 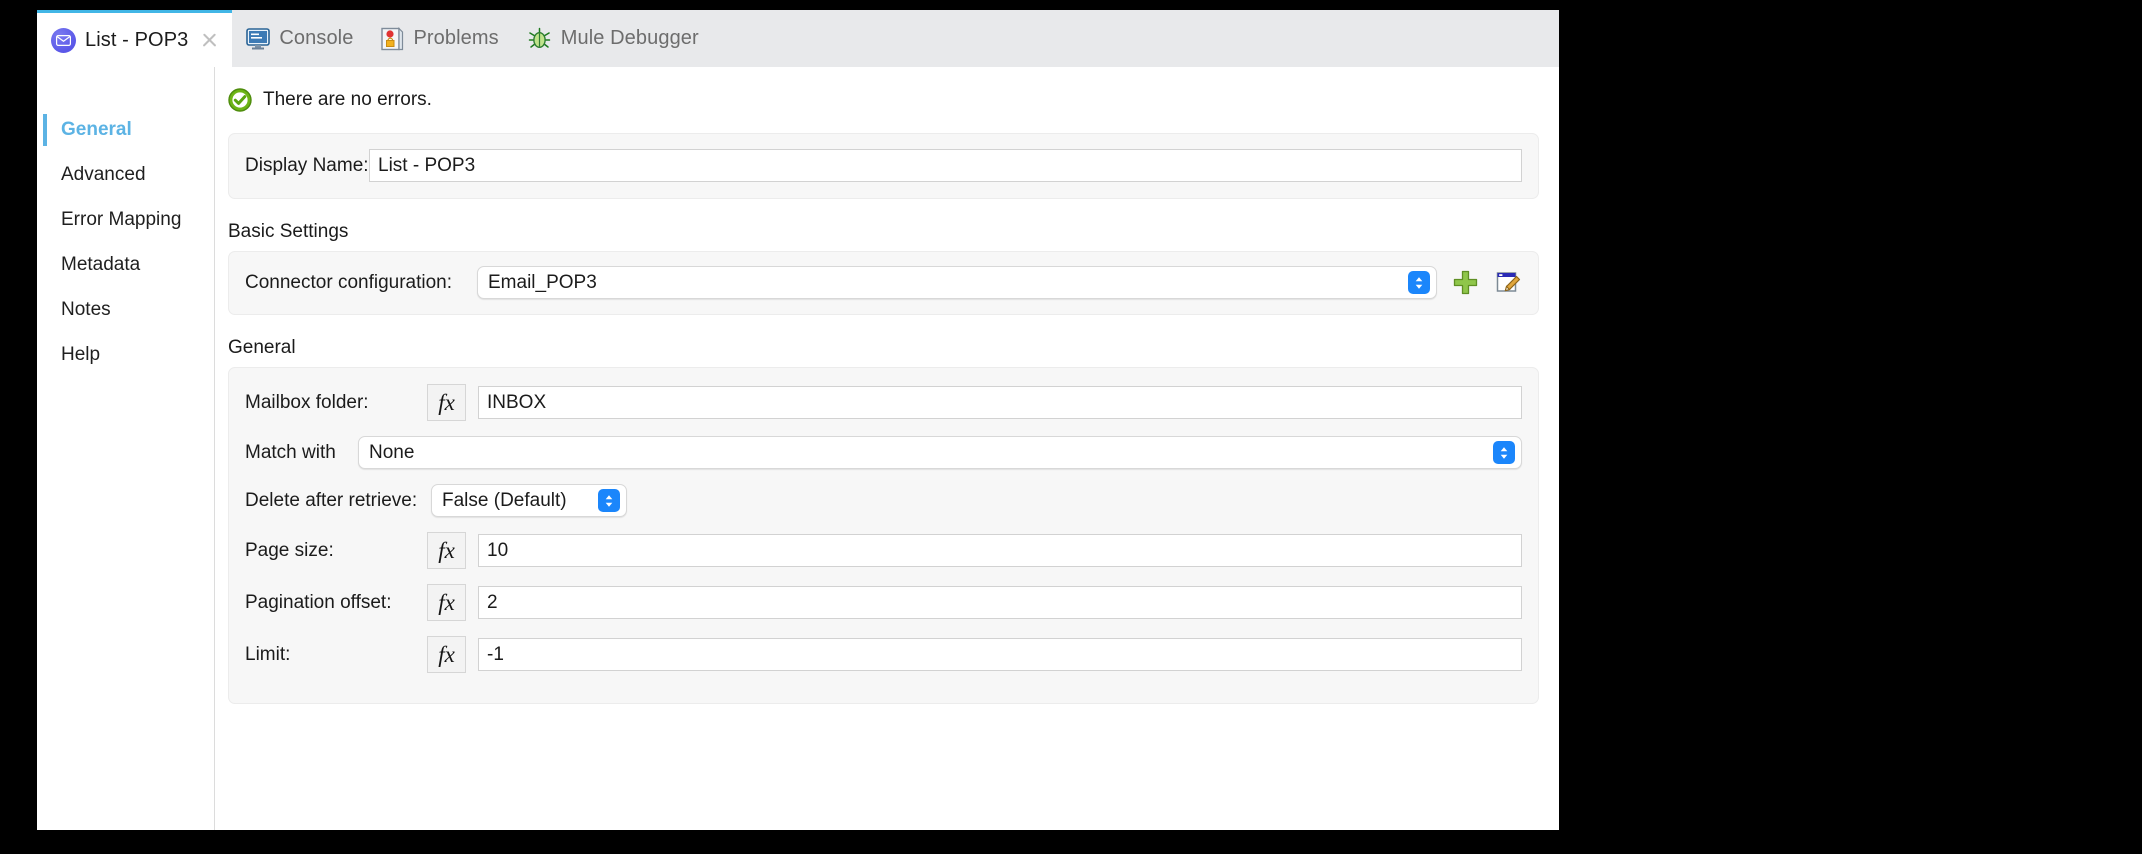 I want to click on connector-configuration-select: Email_POP3, so click(x=957, y=282).